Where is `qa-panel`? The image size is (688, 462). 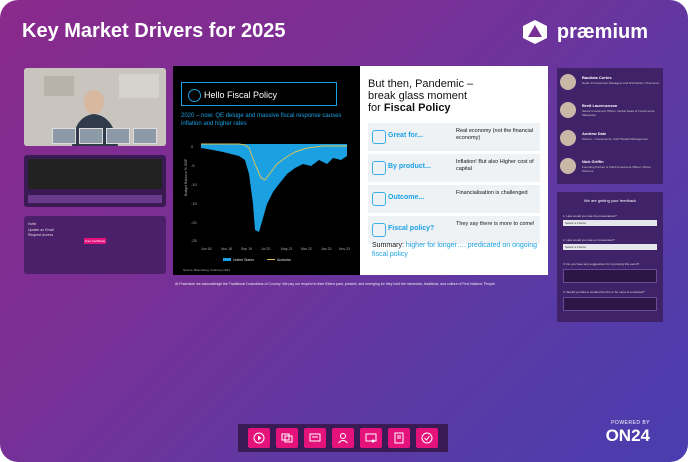 qa-panel is located at coordinates (95, 181).